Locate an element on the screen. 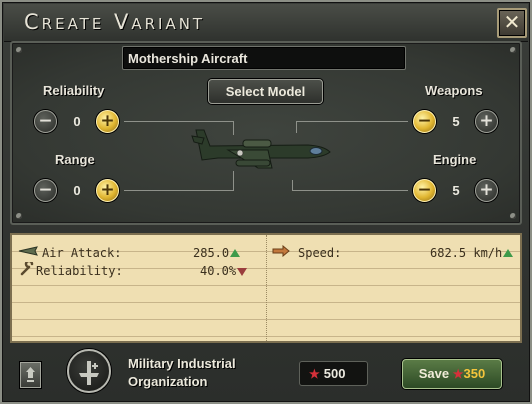  emblem-button is located at coordinates (30, 375).